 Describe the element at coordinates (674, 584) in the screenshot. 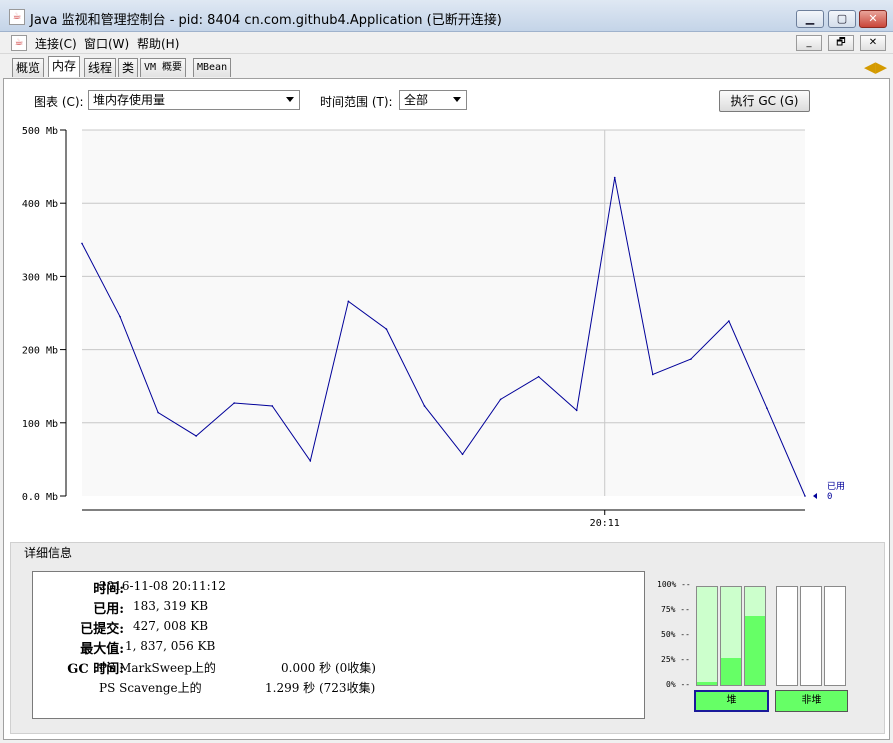

I see `pool-axis-tick: 100% --` at that location.